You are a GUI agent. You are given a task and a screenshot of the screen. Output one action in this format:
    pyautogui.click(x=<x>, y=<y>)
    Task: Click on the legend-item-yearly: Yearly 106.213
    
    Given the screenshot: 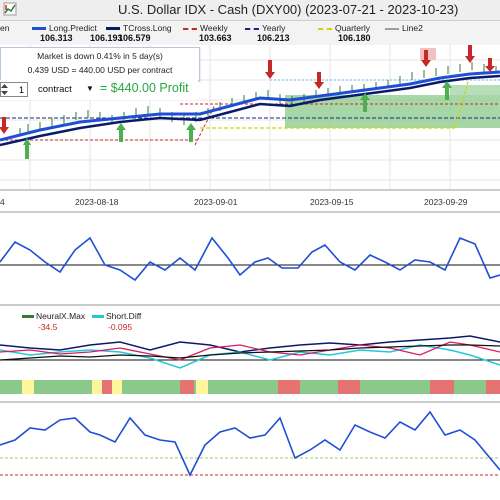 What is the action you would take?
    pyautogui.click(x=267, y=33)
    